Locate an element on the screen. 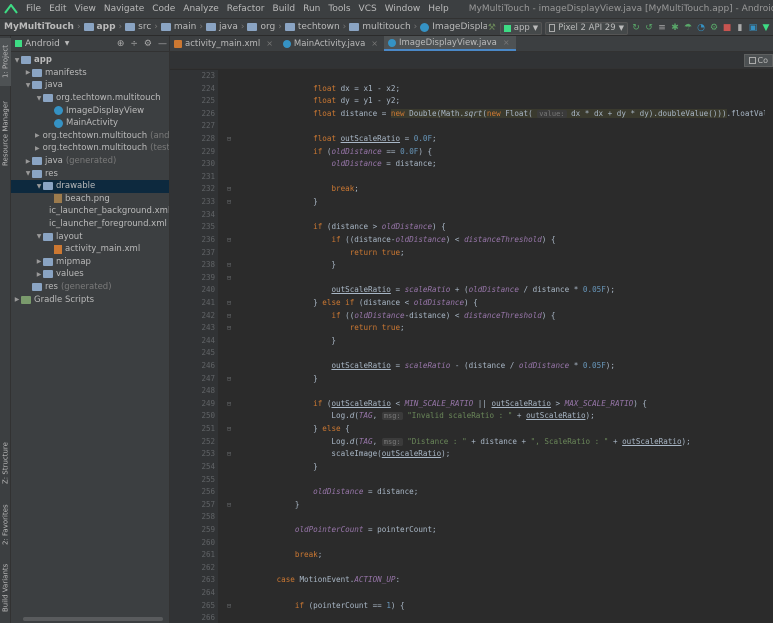 The height and width of the screenshot is (623, 773). sync-gradle-icon: ▮ is located at coordinates (740, 28).